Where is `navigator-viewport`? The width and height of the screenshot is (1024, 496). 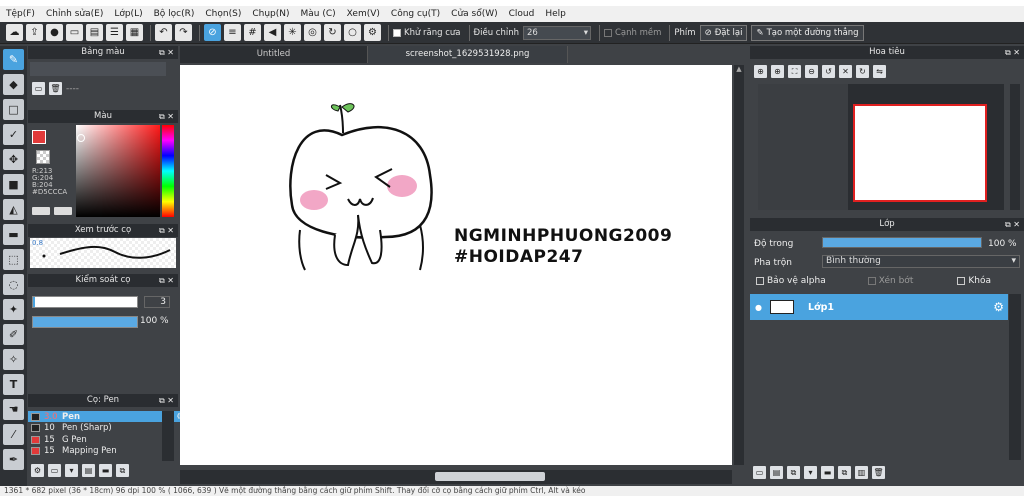 navigator-viewport is located at coordinates (920, 153).